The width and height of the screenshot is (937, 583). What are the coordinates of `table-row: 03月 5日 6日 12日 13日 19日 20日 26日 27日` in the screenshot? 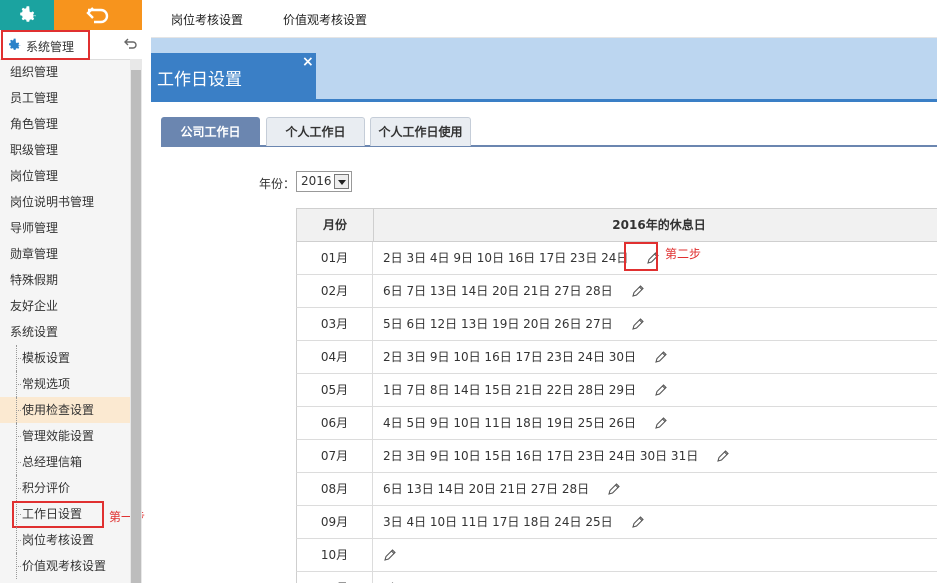 It's located at (616, 324).